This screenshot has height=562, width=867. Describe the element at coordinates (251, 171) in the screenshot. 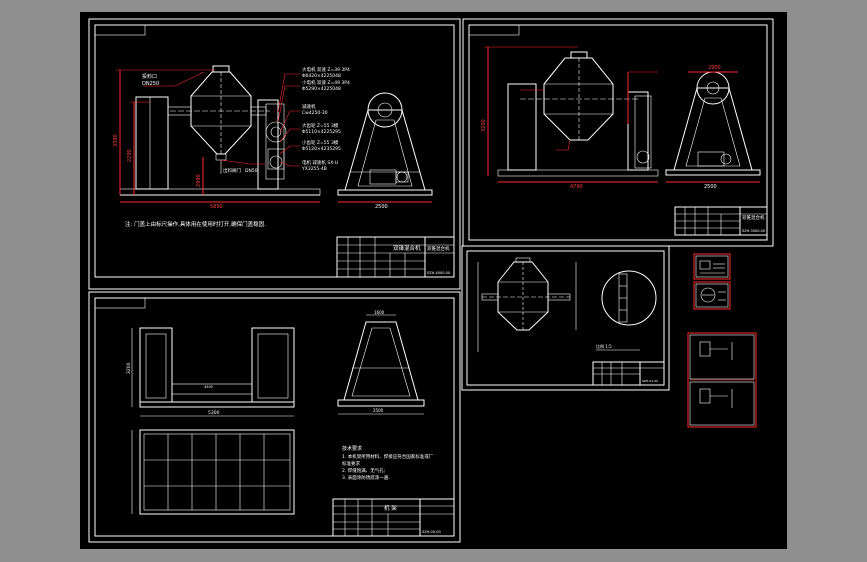

I see `callout-discharge-sub: DN50` at that location.